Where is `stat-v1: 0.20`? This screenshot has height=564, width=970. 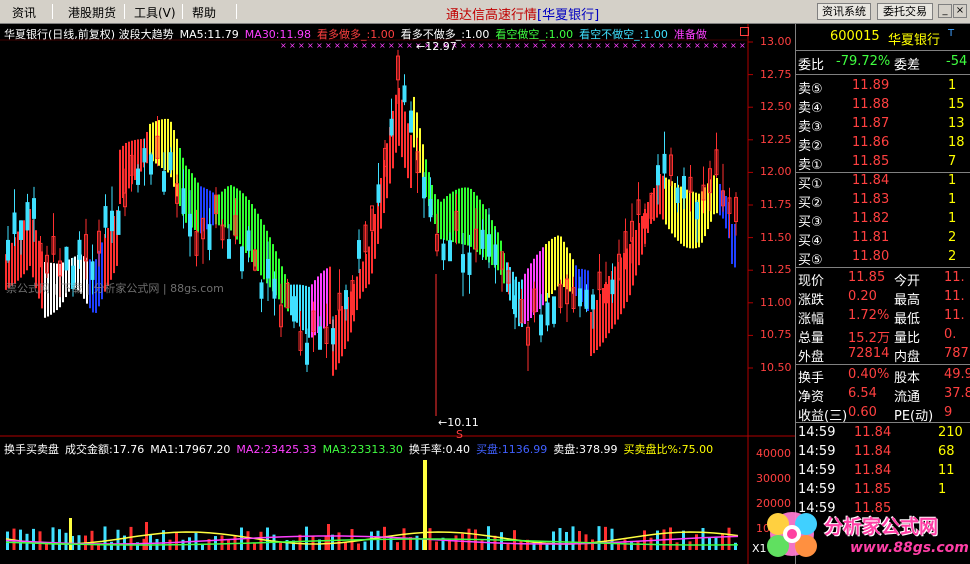 stat-v1: 0.20 is located at coordinates (862, 296).